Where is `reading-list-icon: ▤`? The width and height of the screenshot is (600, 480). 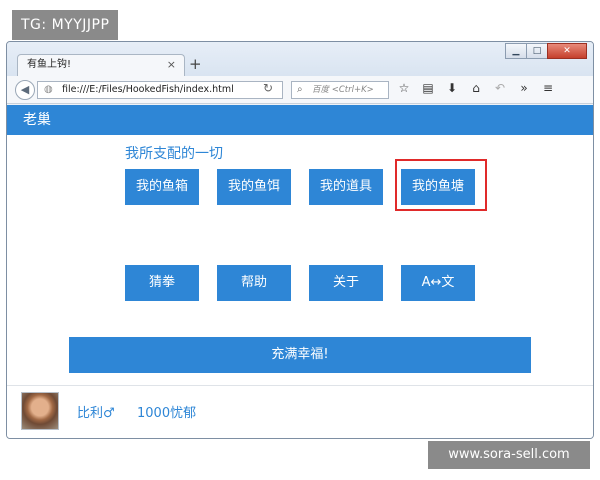 reading-list-icon: ▤ is located at coordinates (428, 88).